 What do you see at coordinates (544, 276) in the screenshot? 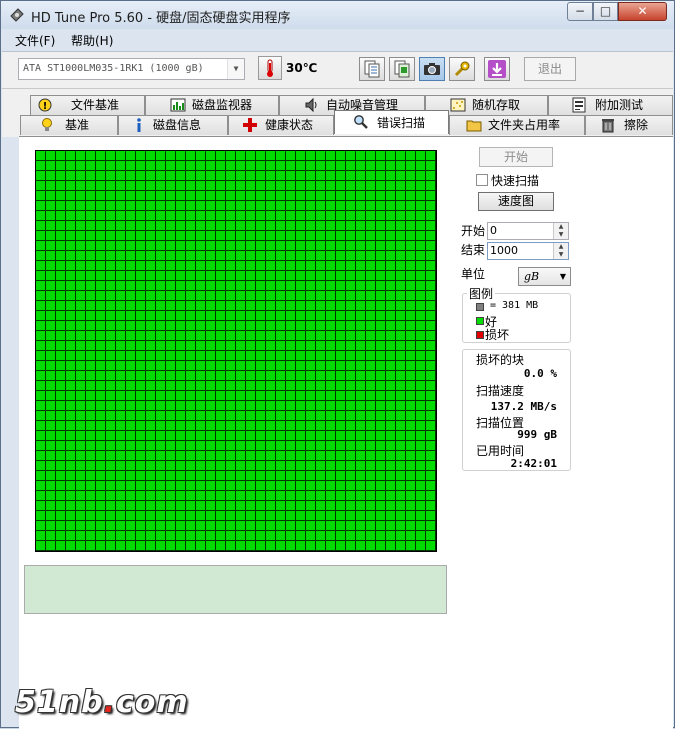
I see `unit-select: gB ▼` at bounding box center [544, 276].